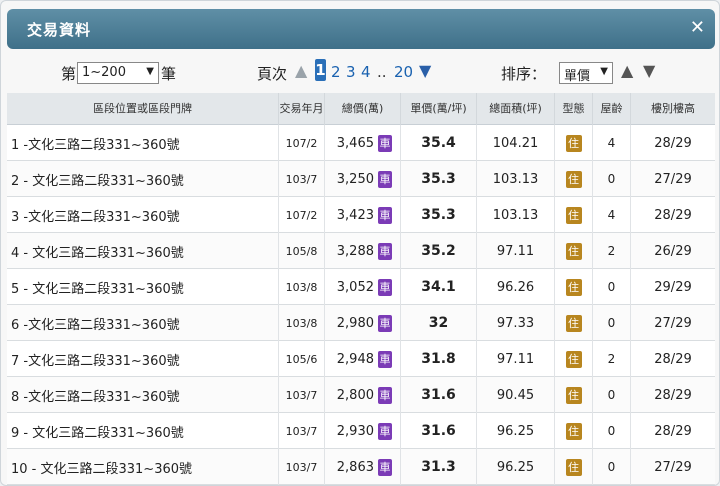  I want to click on close-icon: ✕, so click(697, 28).